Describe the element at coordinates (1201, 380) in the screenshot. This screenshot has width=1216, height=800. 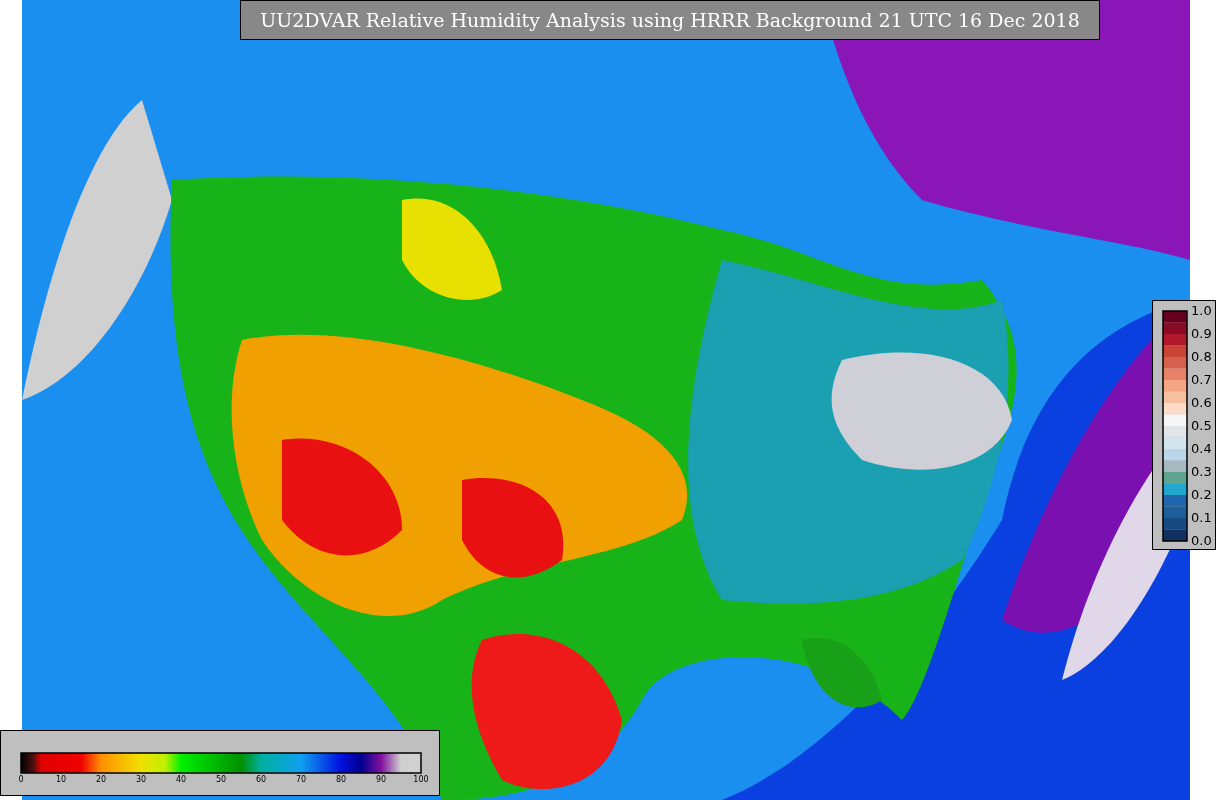
I see `tick-label: 0.7` at that location.